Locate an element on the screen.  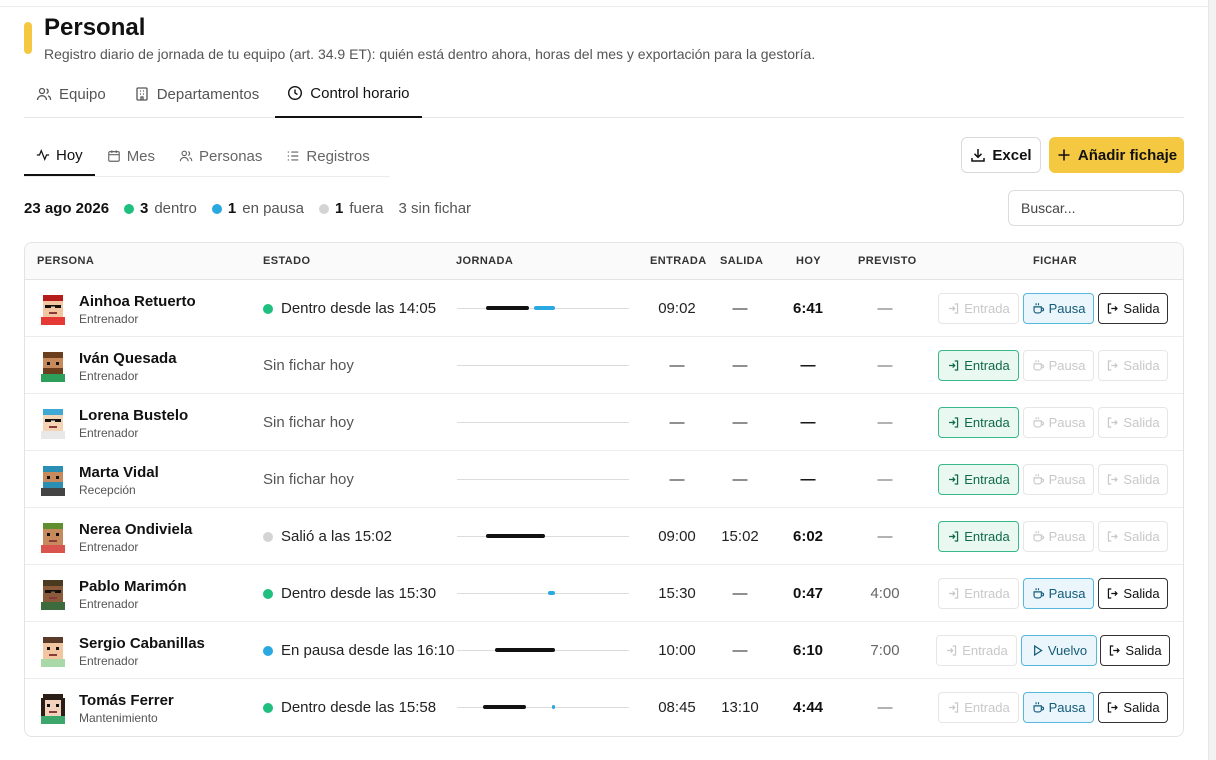
search-input is located at coordinates (1096, 208).